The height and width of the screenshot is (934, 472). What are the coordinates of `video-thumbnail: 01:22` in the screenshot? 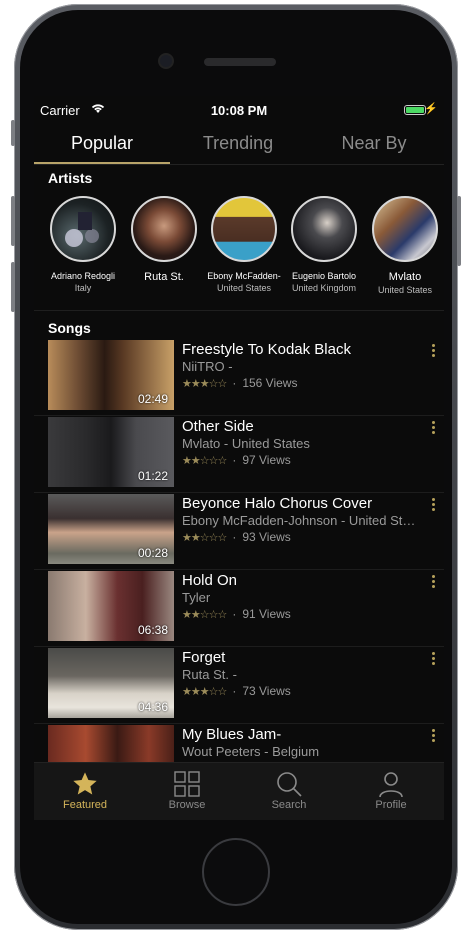 It's located at (111, 452).